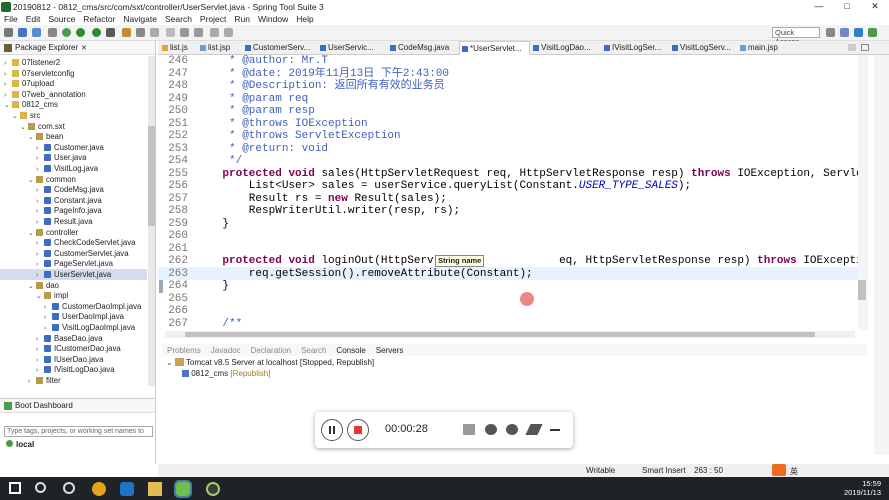  What do you see at coordinates (73, 285) in the screenshot?
I see `tree-item: ⌄ dao` at bounding box center [73, 285].